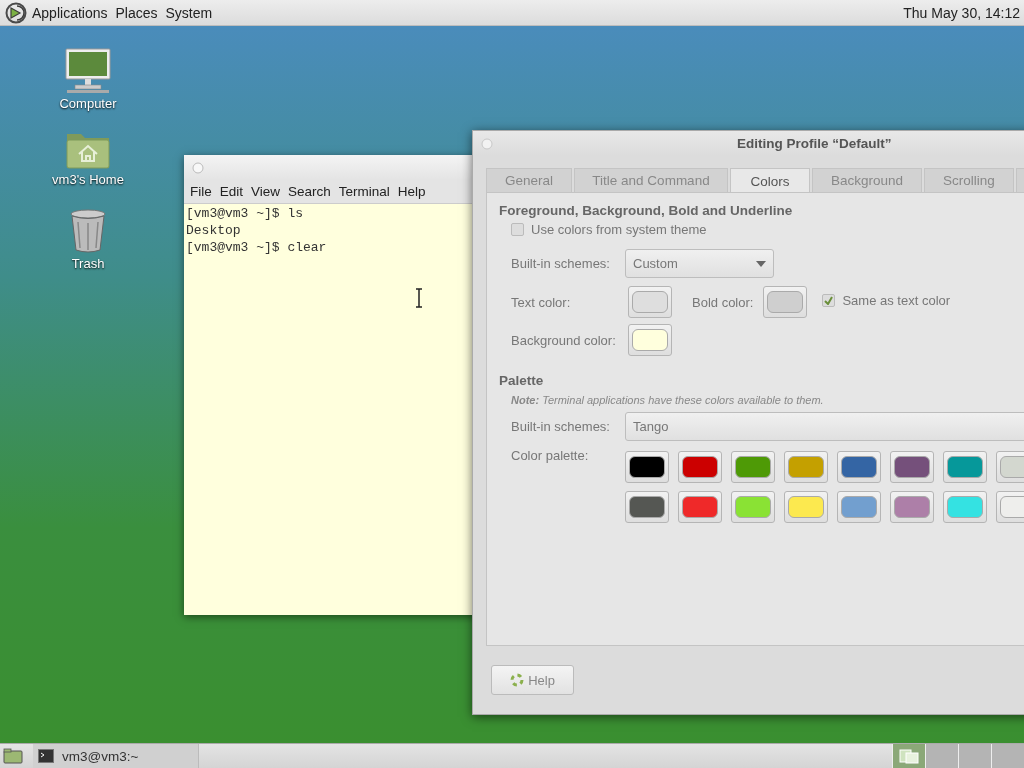 The width and height of the screenshot is (1024, 768). I want to click on menu-item: Edit, so click(231, 191).